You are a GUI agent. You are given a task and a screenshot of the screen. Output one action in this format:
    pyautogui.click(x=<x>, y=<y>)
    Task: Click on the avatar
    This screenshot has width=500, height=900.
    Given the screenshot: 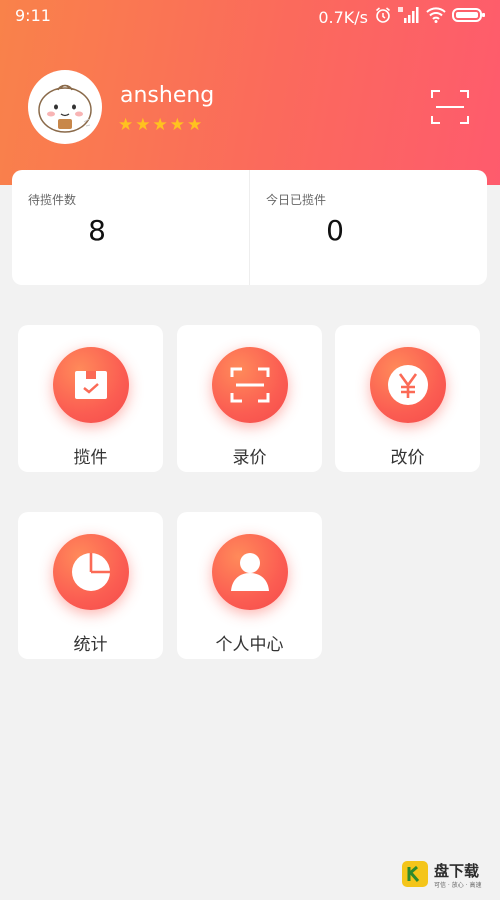 What is the action you would take?
    pyautogui.click(x=65, y=107)
    